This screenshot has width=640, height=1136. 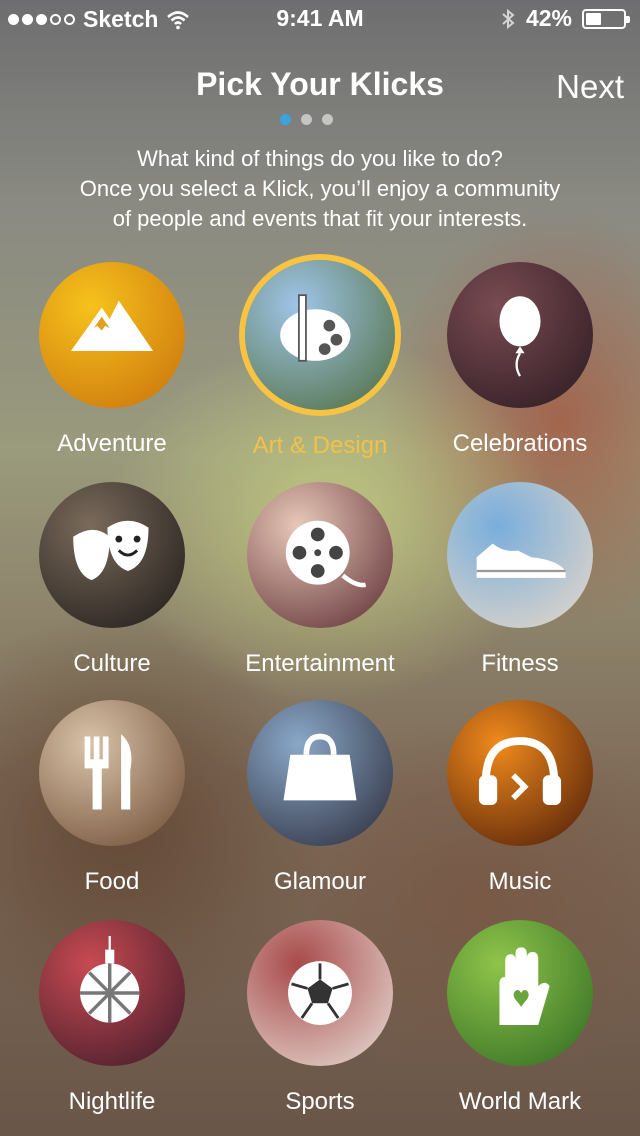 I want to click on klick-tile: Adventure, so click(x=112, y=360).